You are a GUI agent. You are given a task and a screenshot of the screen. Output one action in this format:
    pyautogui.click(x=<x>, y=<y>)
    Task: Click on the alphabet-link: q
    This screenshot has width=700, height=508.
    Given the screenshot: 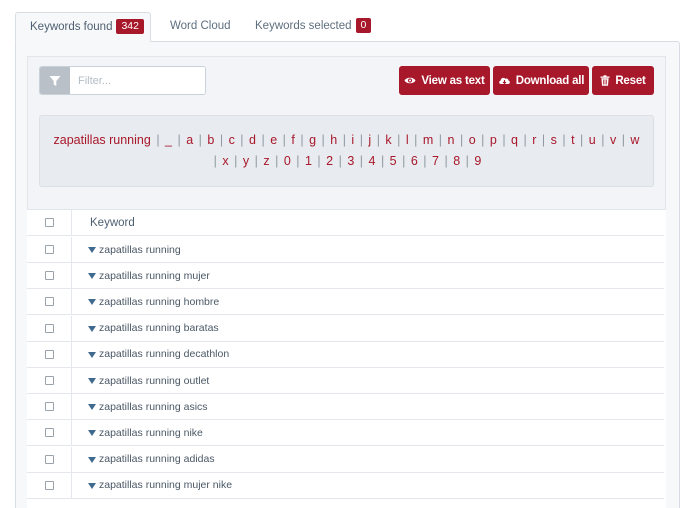 What is the action you would take?
    pyautogui.click(x=514, y=140)
    